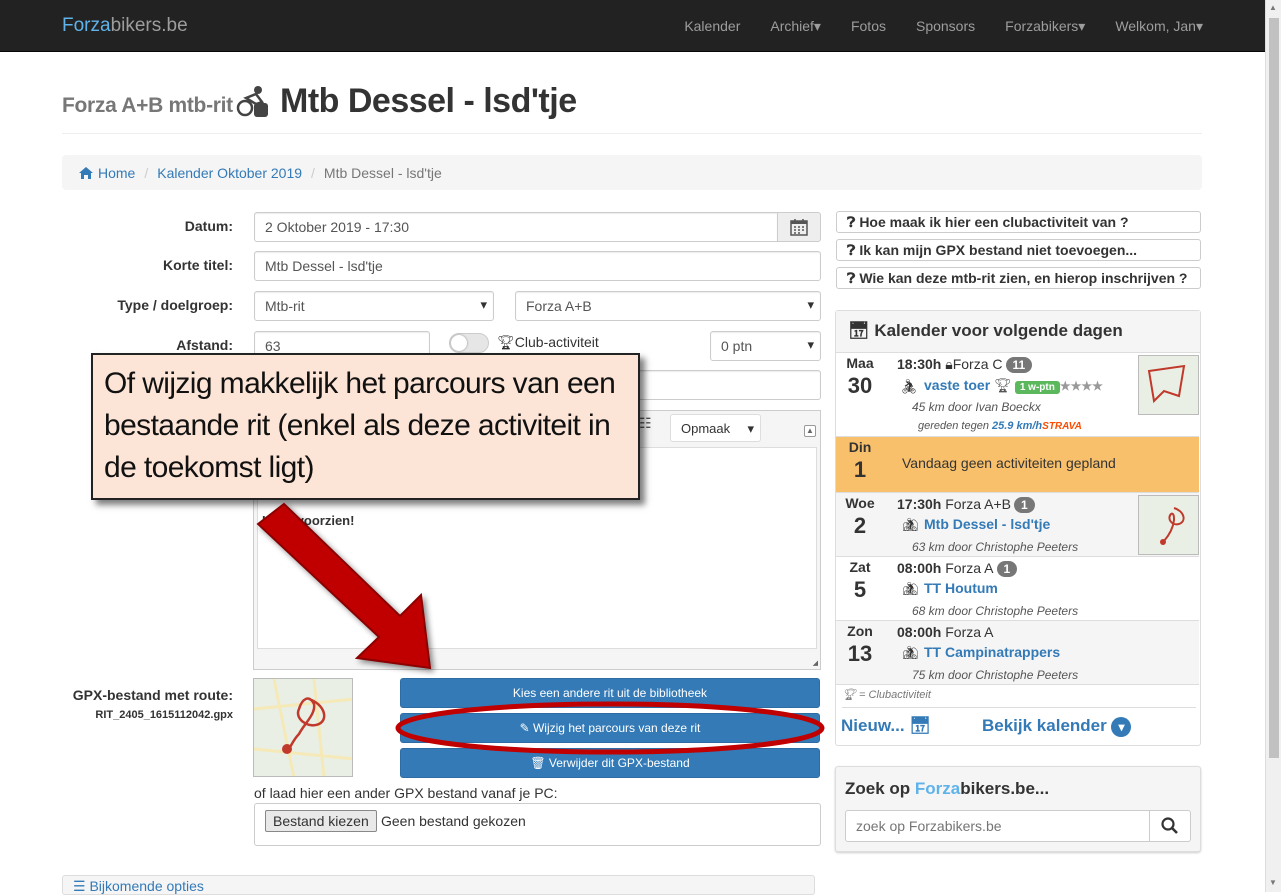 The height and width of the screenshot is (895, 1281). I want to click on day-of-week: Zon, so click(860, 631).